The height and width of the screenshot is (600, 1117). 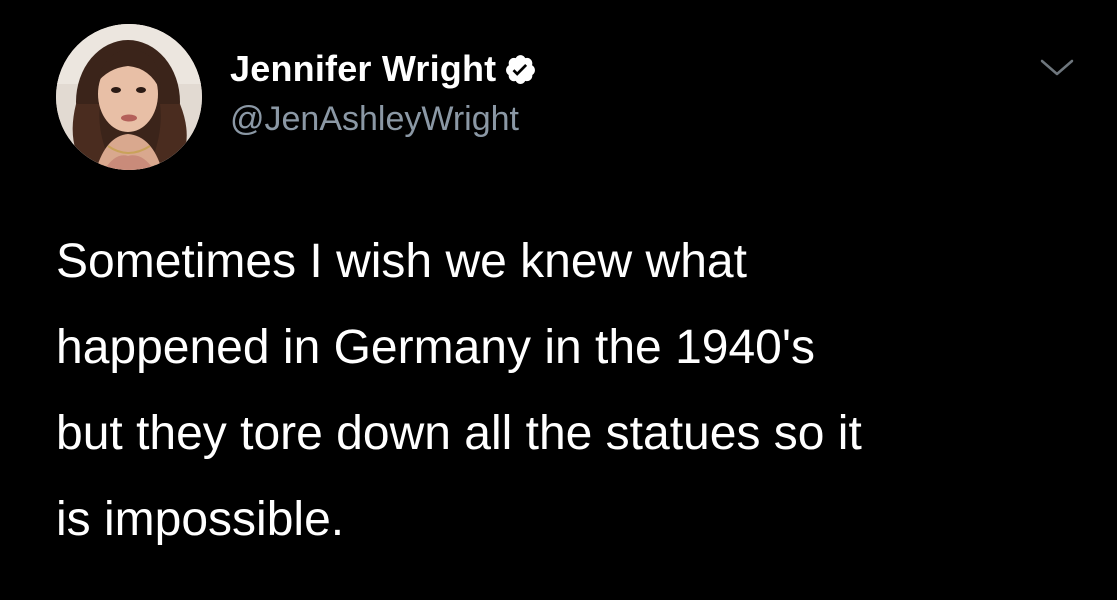 I want to click on author-handle: @JenAshleyWright, so click(x=383, y=119).